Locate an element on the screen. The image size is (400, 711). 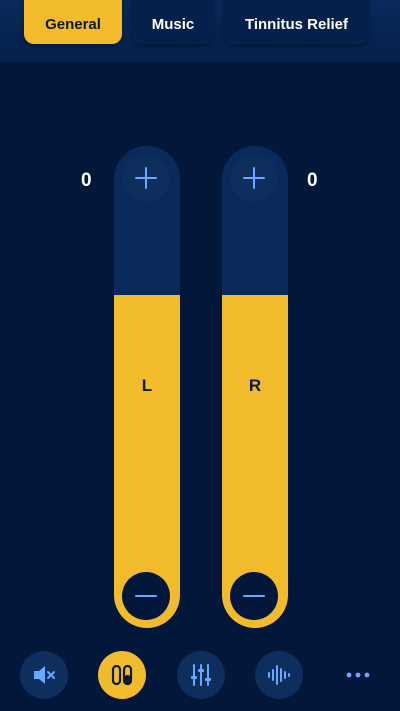
right-volume-down-button is located at coordinates (254, 596).